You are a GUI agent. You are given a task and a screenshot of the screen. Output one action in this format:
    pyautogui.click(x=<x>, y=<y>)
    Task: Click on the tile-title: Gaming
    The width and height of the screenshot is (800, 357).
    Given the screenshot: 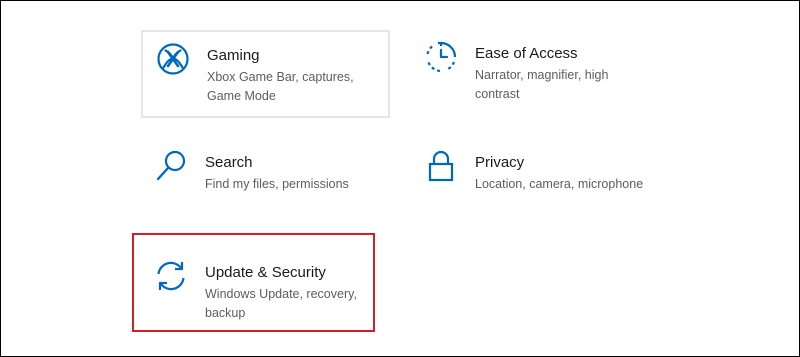 What is the action you would take?
    pyautogui.click(x=233, y=55)
    